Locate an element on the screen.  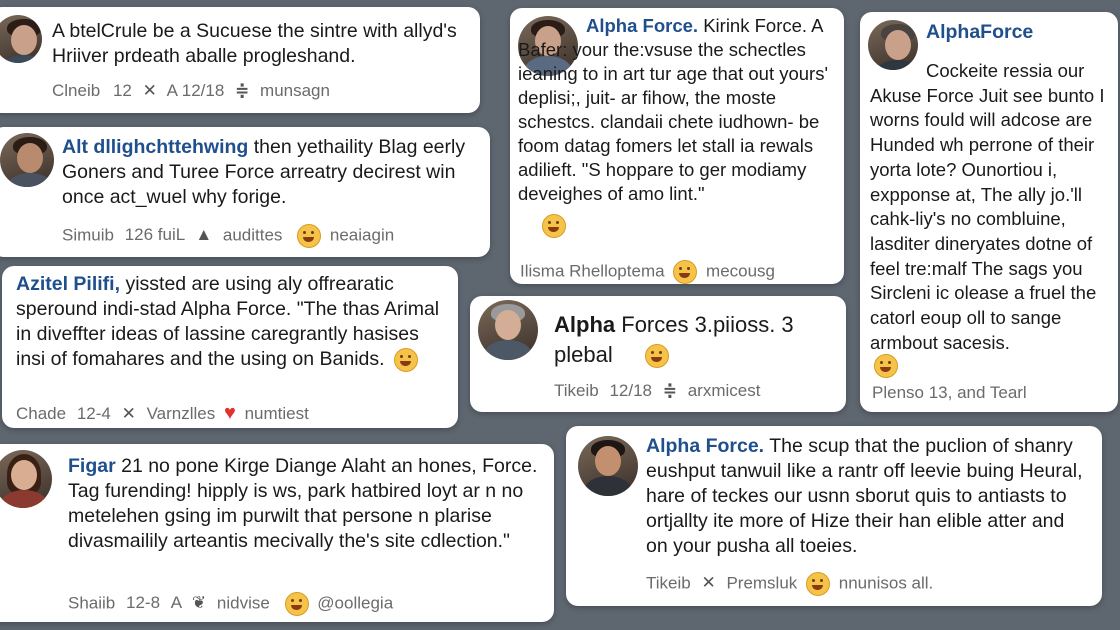
meta-label: Simuib is located at coordinates (88, 235).